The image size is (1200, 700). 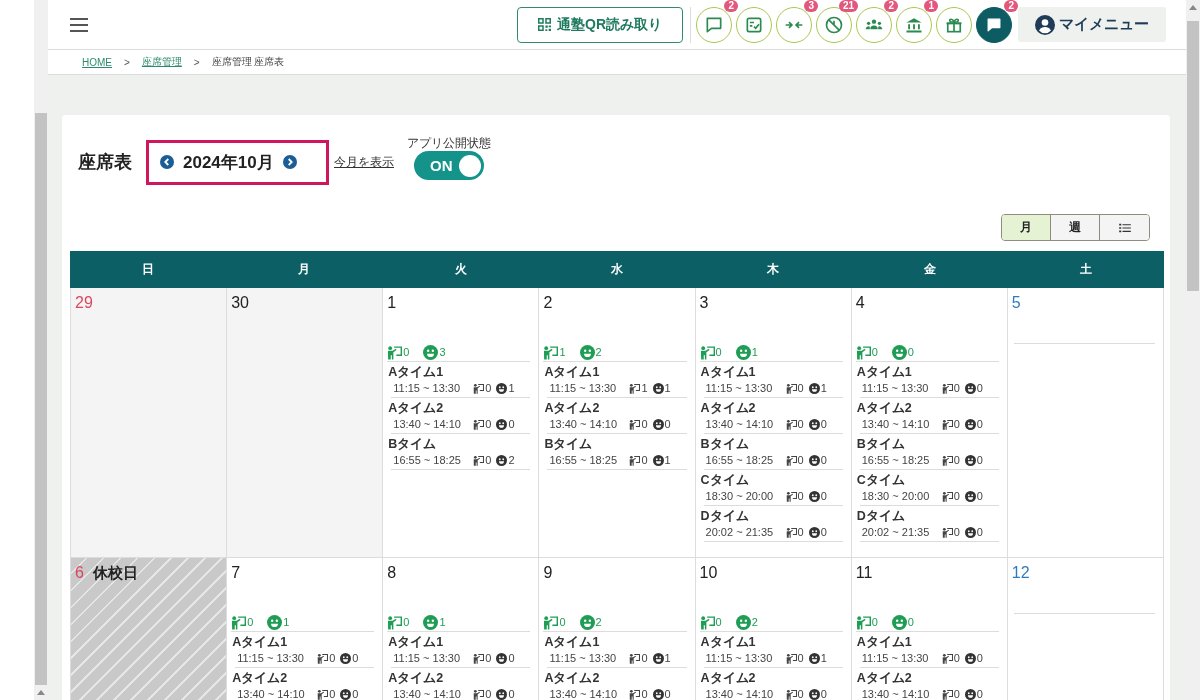 I want to click on day-number: 2, so click(x=548, y=303).